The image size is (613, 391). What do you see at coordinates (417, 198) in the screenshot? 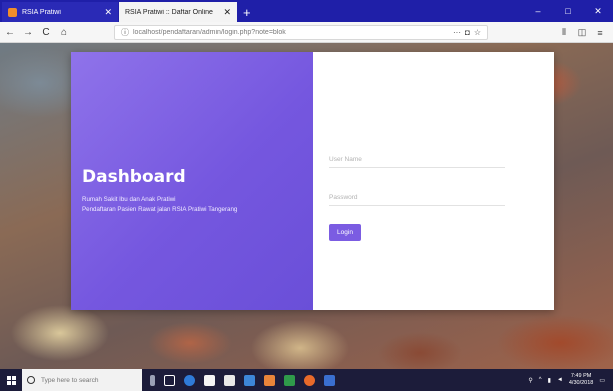
I see `password-field` at bounding box center [417, 198].